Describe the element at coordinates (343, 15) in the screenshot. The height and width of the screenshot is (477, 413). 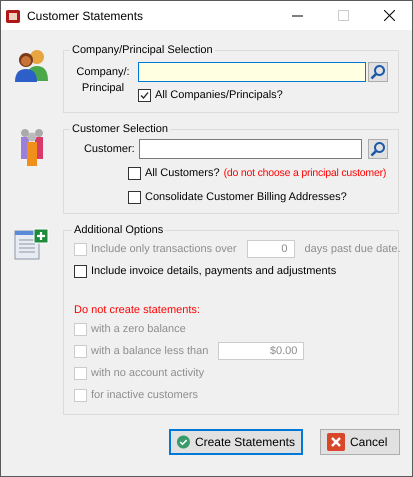
I see `maximize-icon` at that location.